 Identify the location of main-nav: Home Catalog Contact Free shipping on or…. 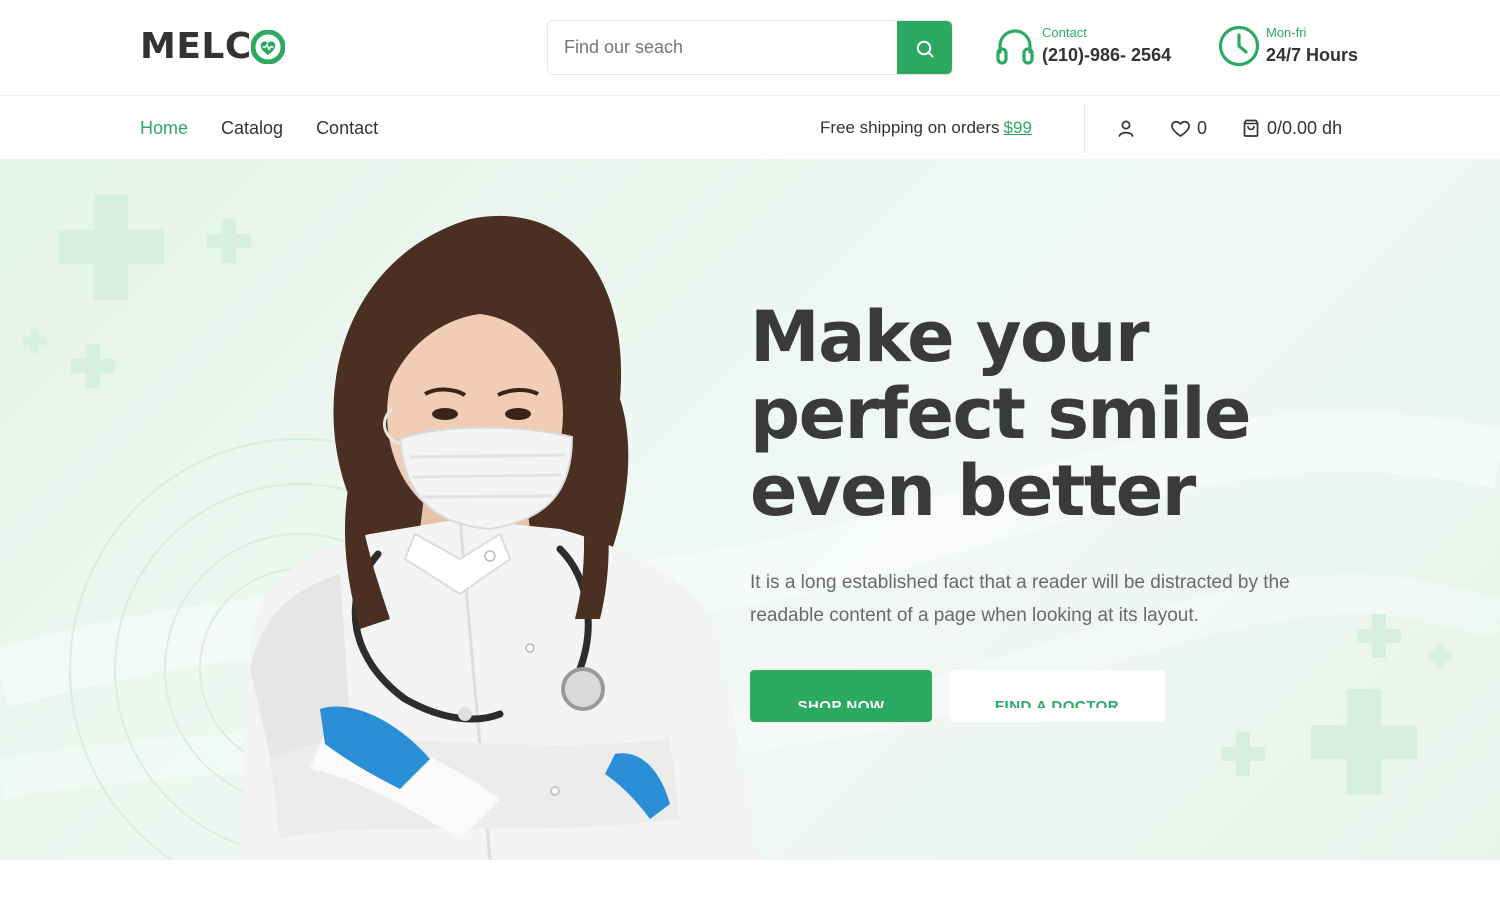
(750, 128).